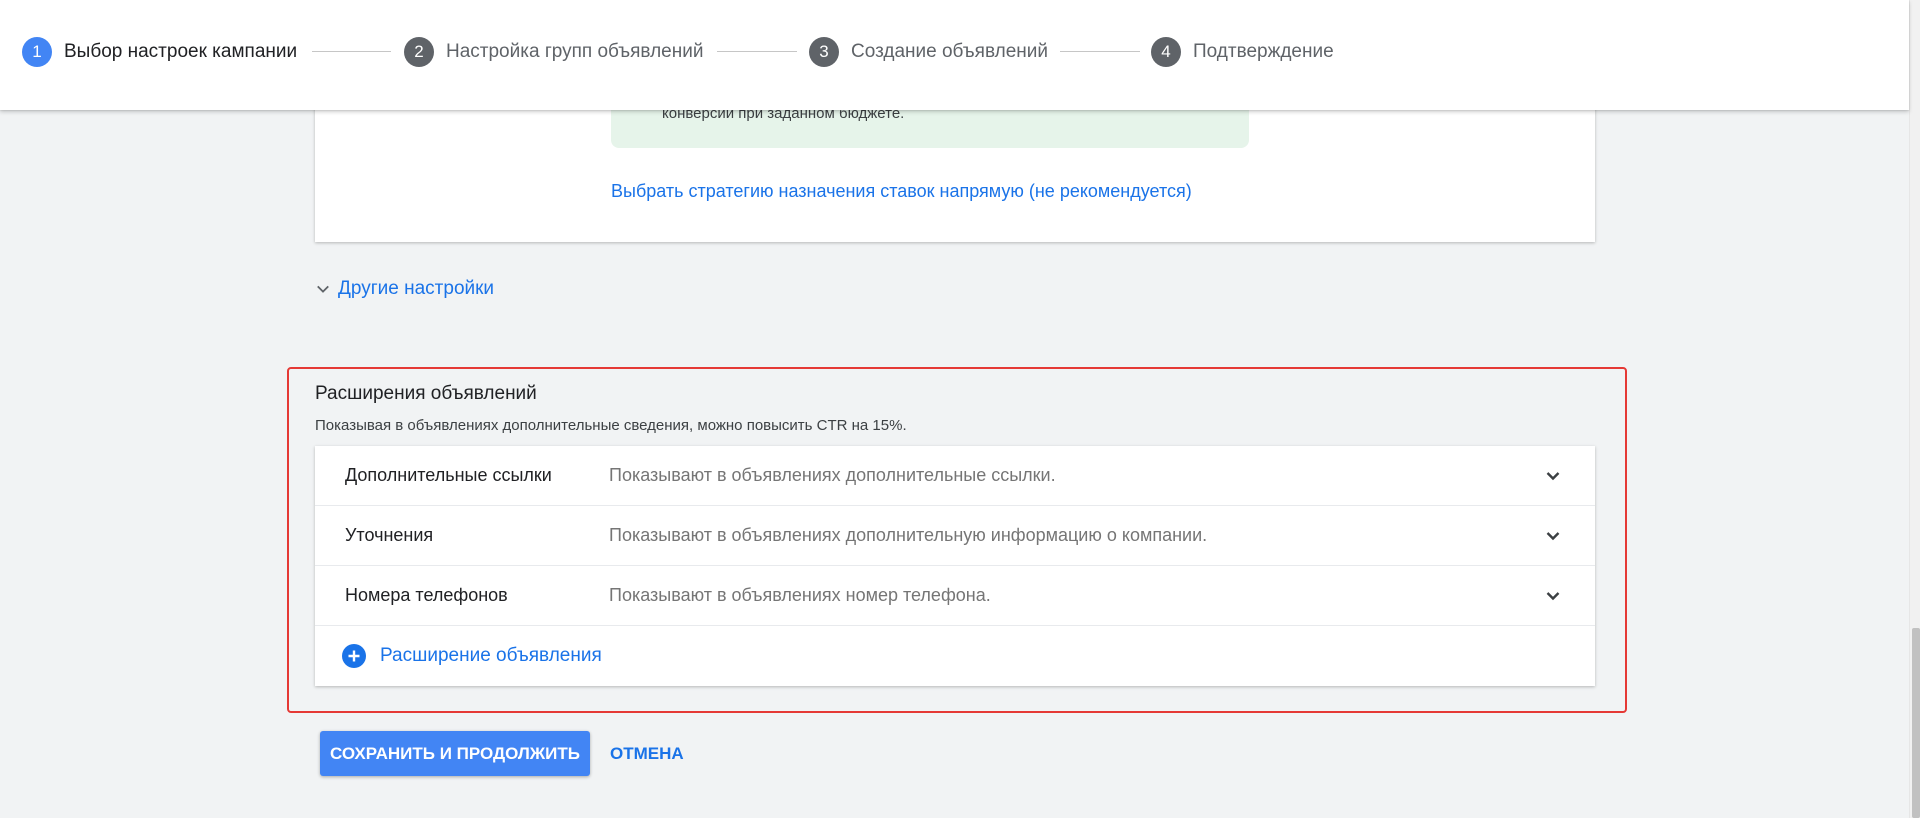  I want to click on extension-name: Дополнительные ссылки, so click(448, 475).